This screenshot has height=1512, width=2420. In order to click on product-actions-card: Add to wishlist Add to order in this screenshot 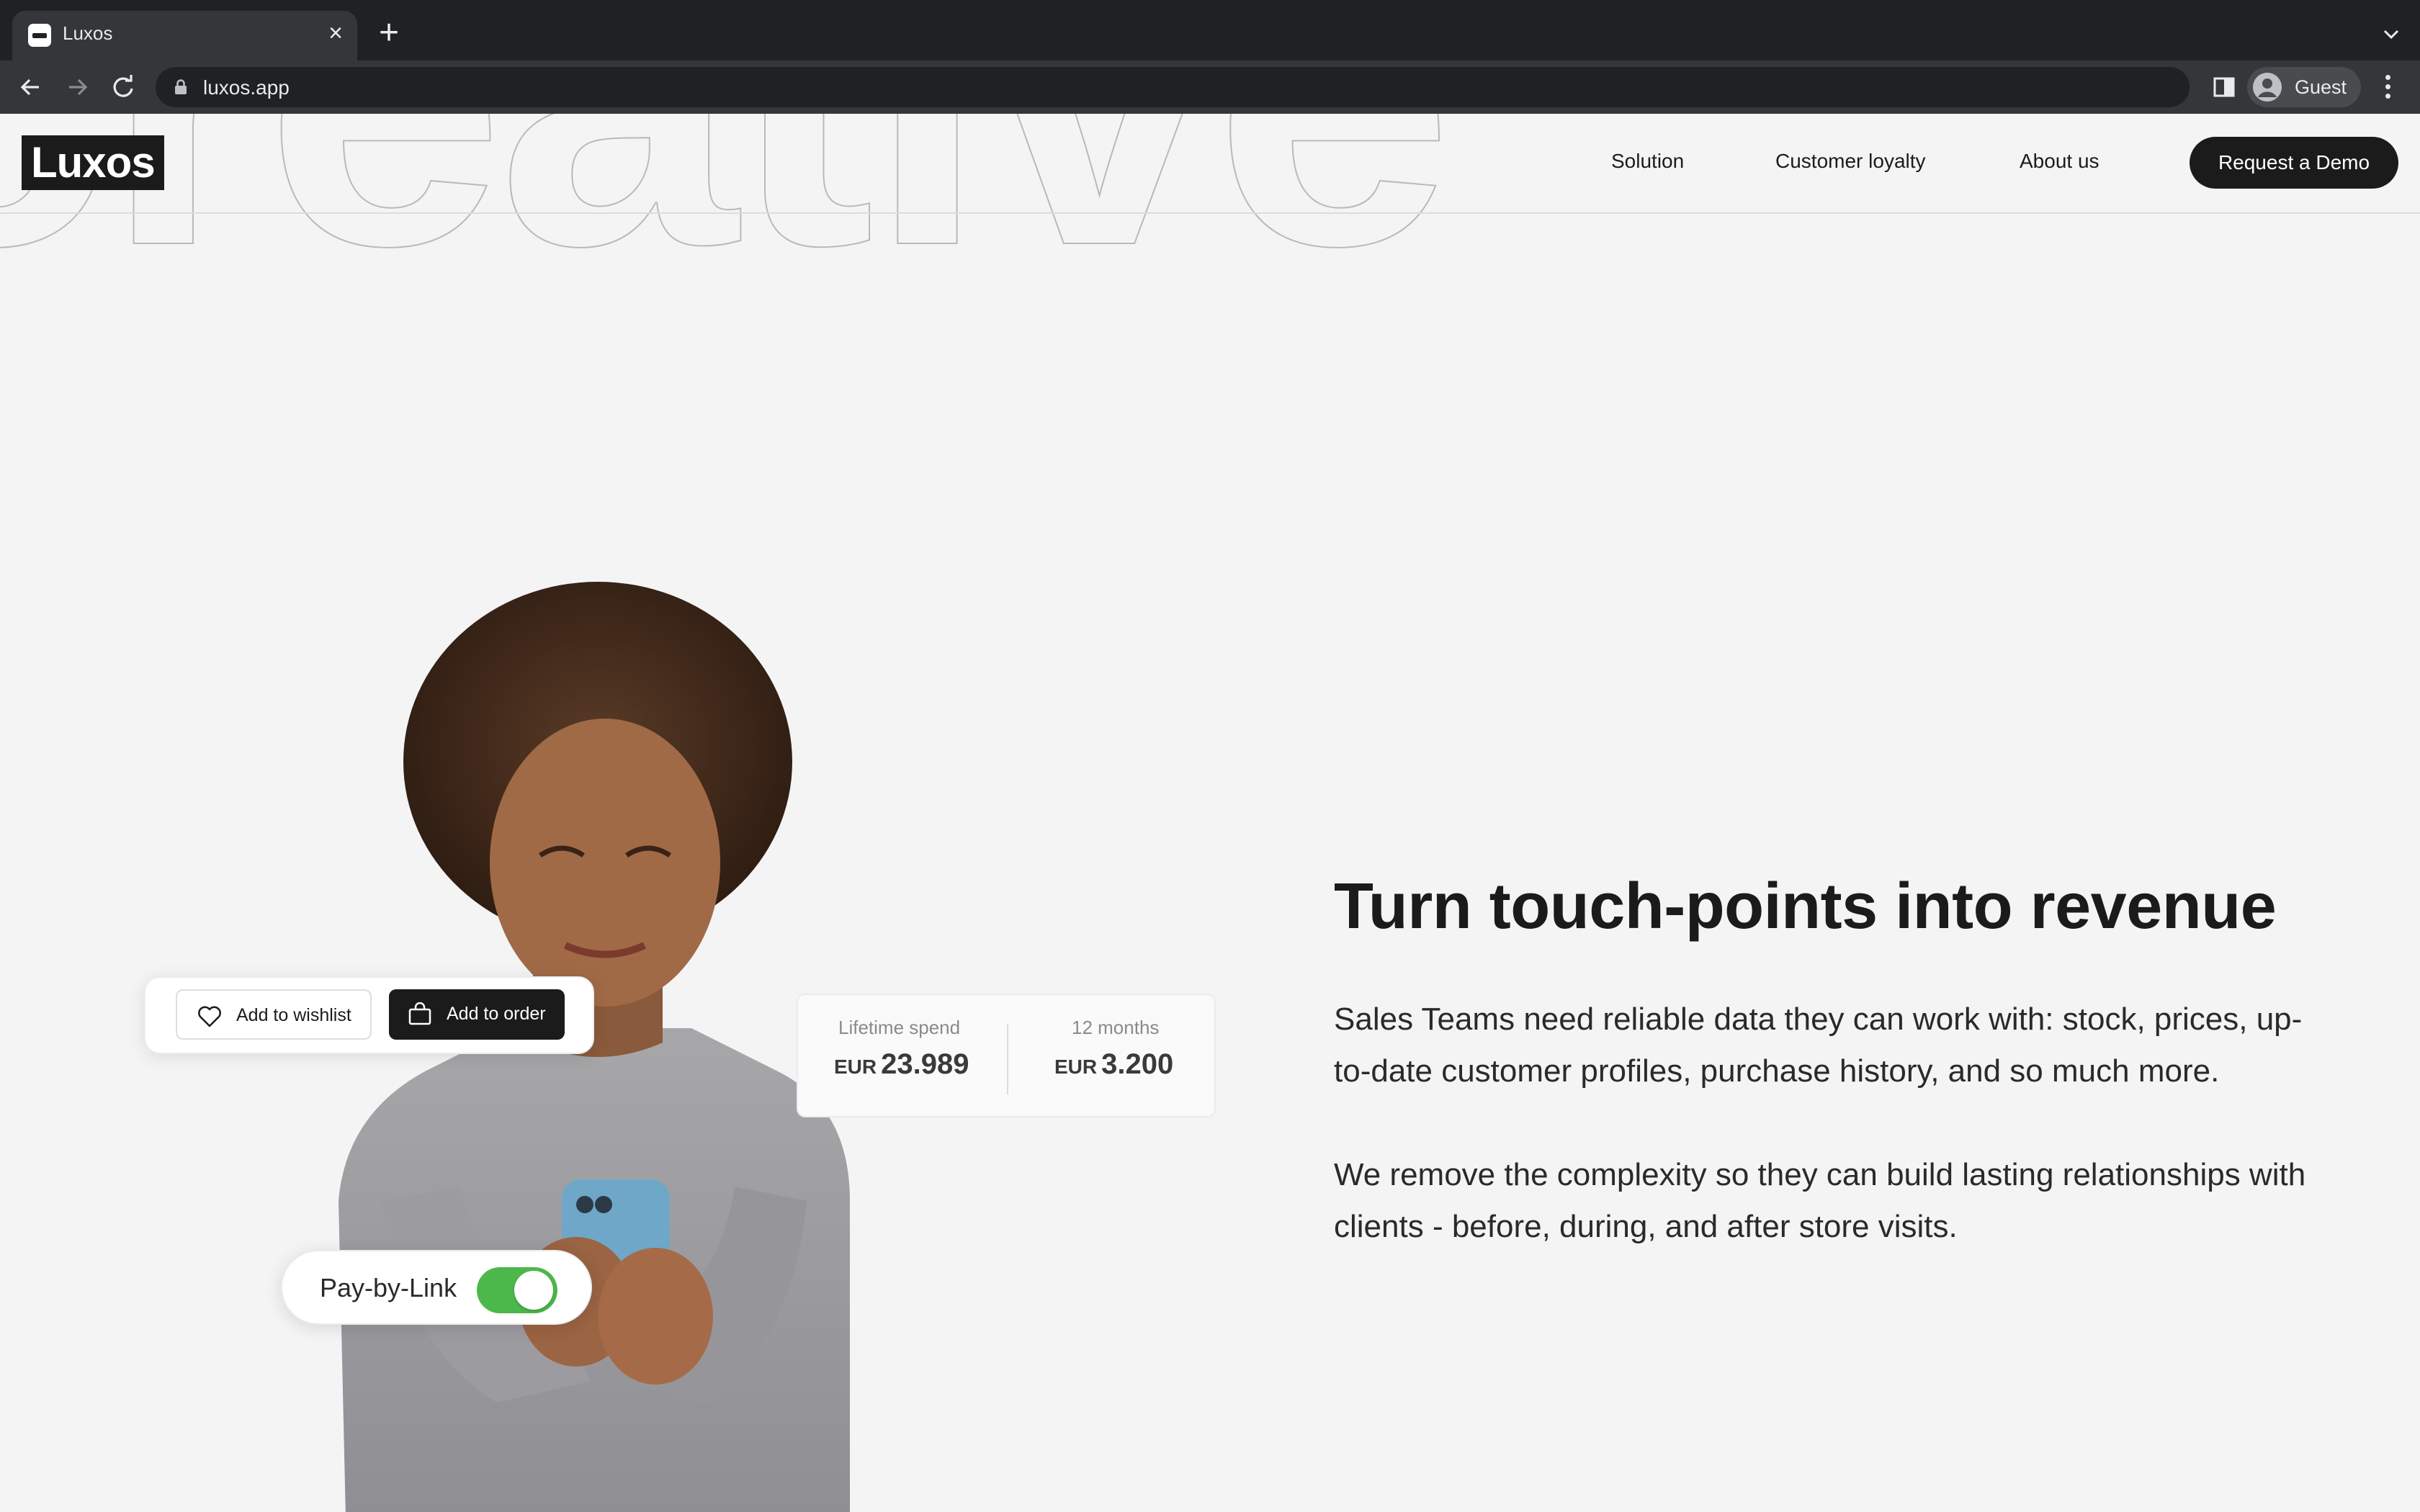, I will do `click(369, 1015)`.